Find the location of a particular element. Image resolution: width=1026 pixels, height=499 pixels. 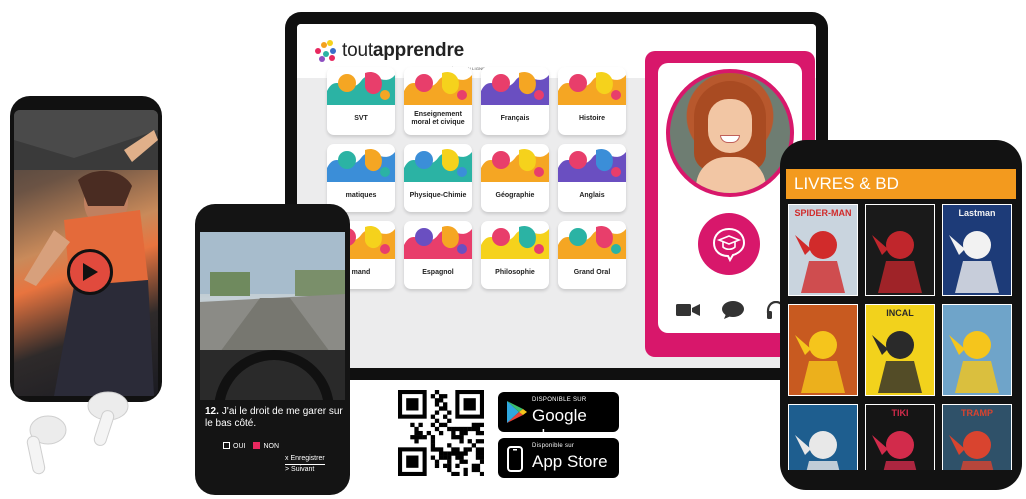

next-button: > Suivant is located at coordinates (305, 470).